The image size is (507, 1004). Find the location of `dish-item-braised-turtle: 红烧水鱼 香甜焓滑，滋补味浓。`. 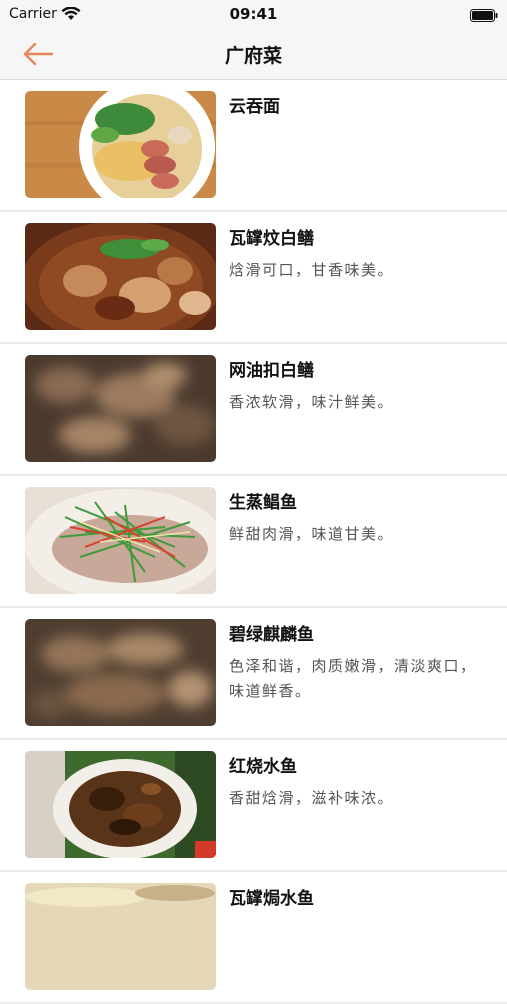

dish-item-braised-turtle: 红烧水鱼 香甜焓滑，滋补味浓。 is located at coordinates (253, 806).